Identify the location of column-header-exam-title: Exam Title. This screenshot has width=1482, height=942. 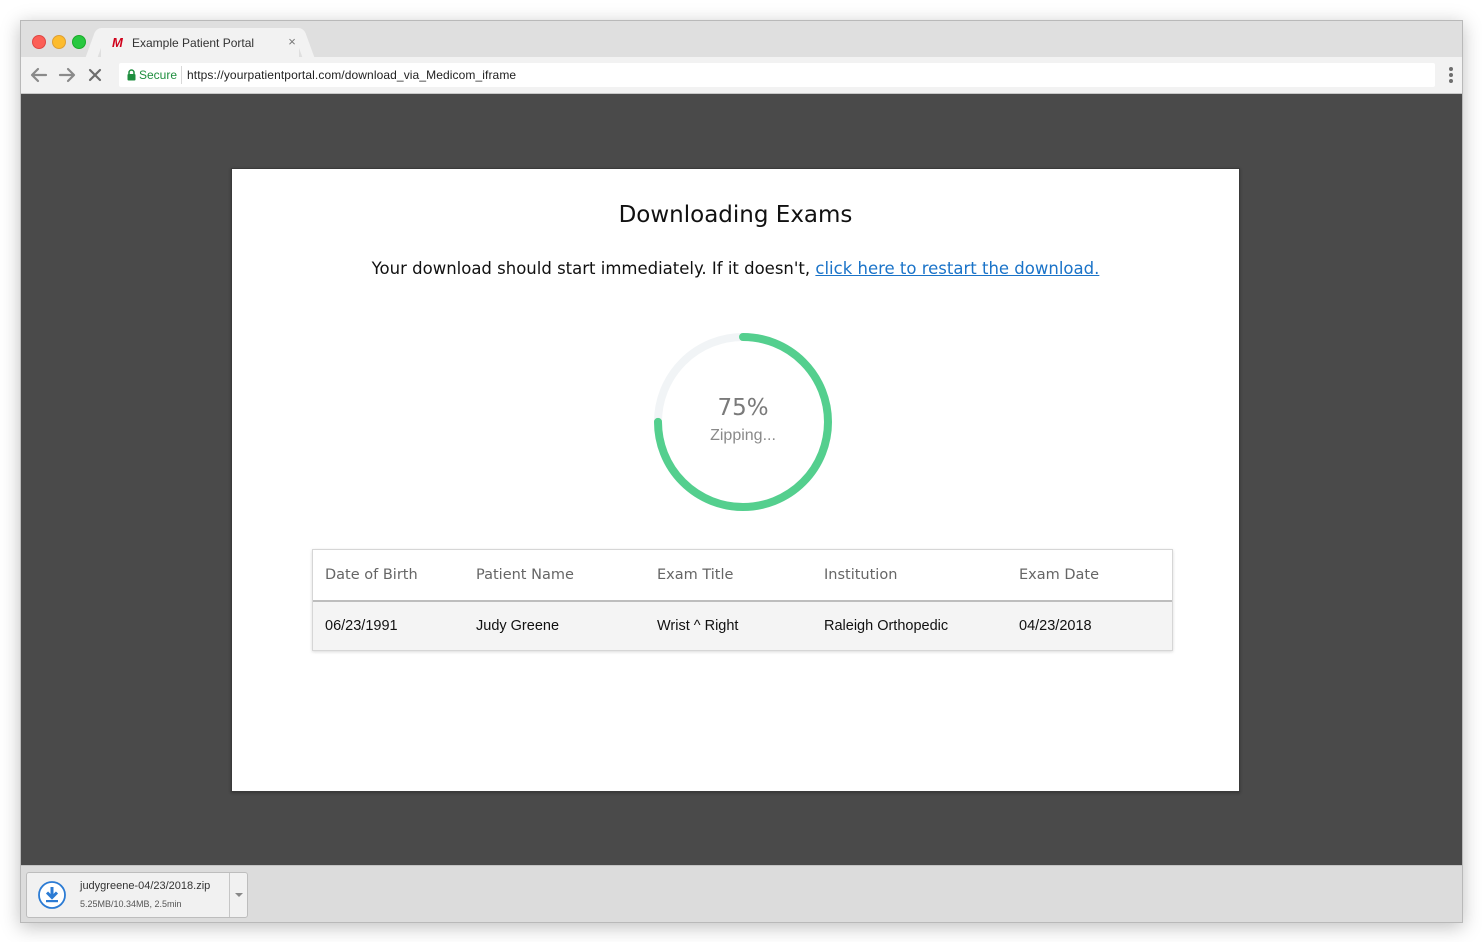
(695, 575).